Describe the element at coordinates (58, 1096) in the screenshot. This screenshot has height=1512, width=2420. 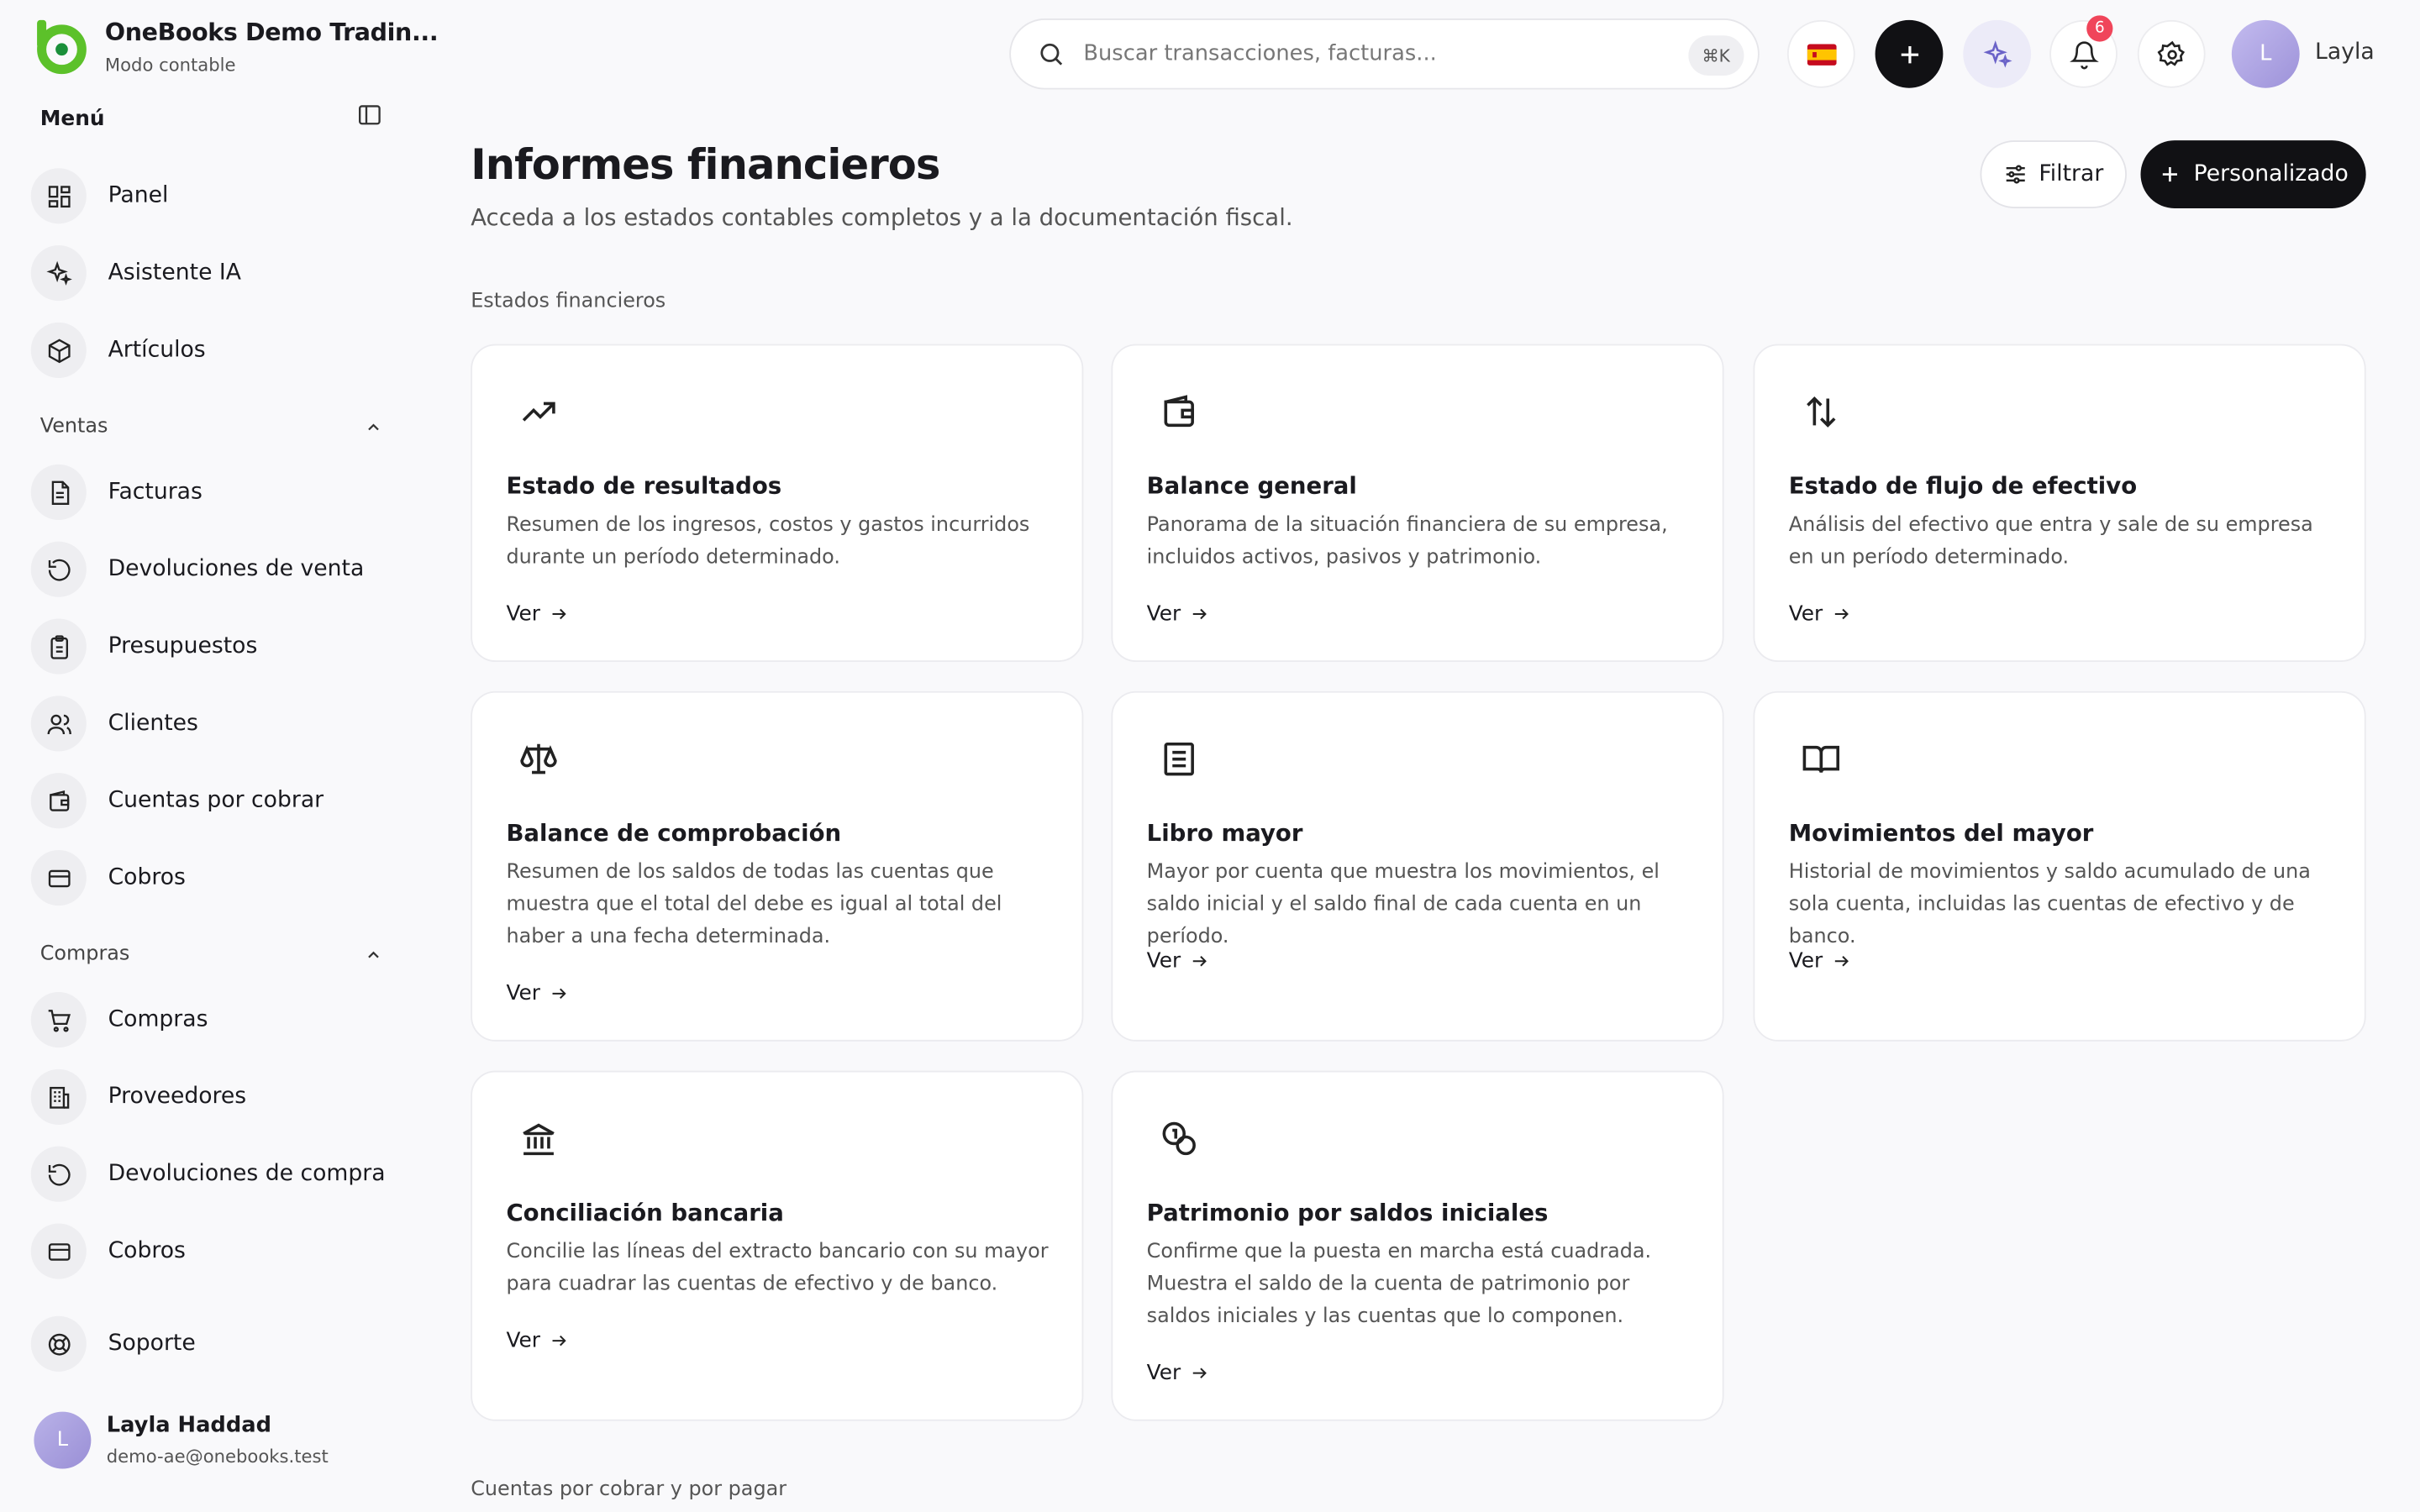
I see `building-icon` at that location.